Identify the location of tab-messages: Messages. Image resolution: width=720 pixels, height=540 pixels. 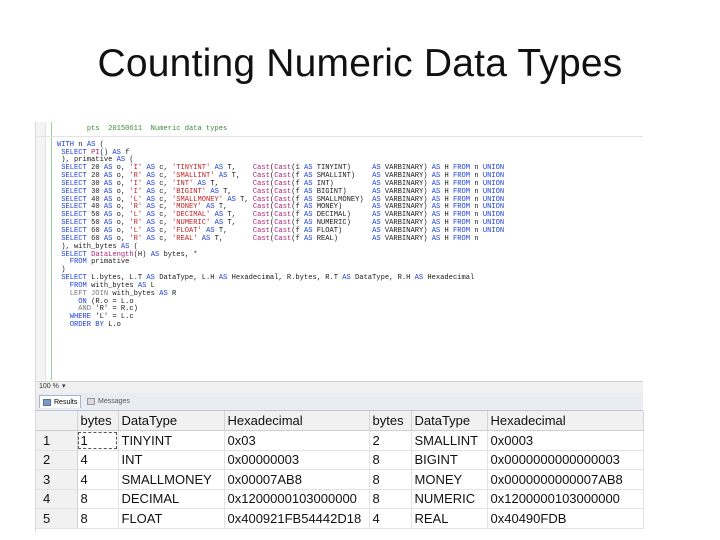
(107, 401).